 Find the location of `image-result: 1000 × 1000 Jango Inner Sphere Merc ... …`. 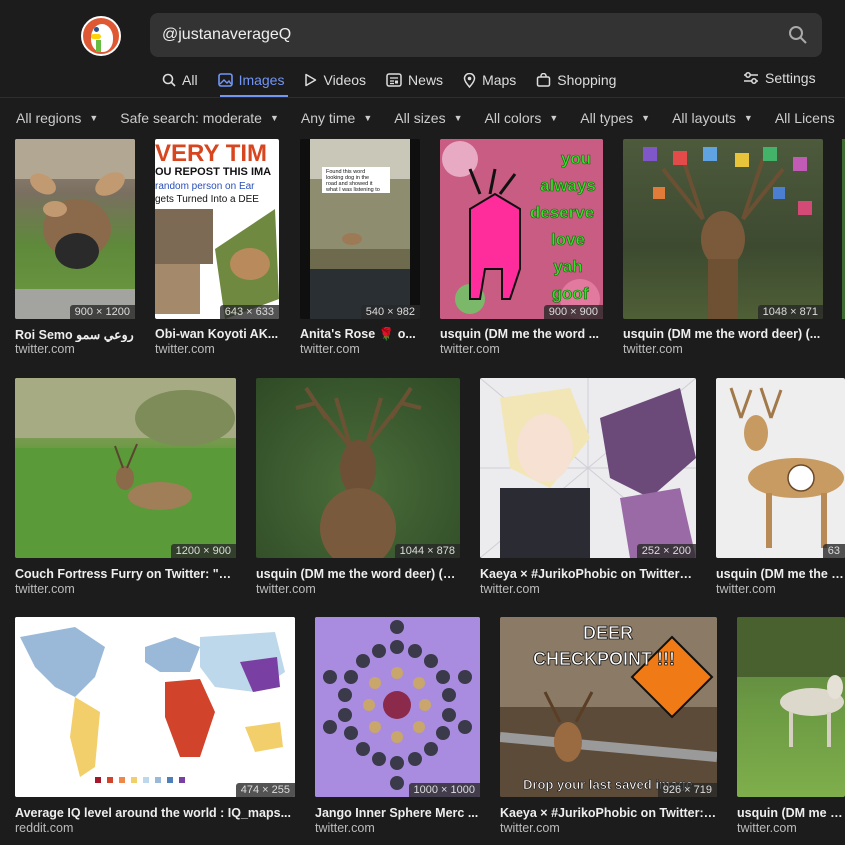

image-result: 1000 × 1000 Jango Inner Sphere Merc ... … is located at coordinates (397, 727).